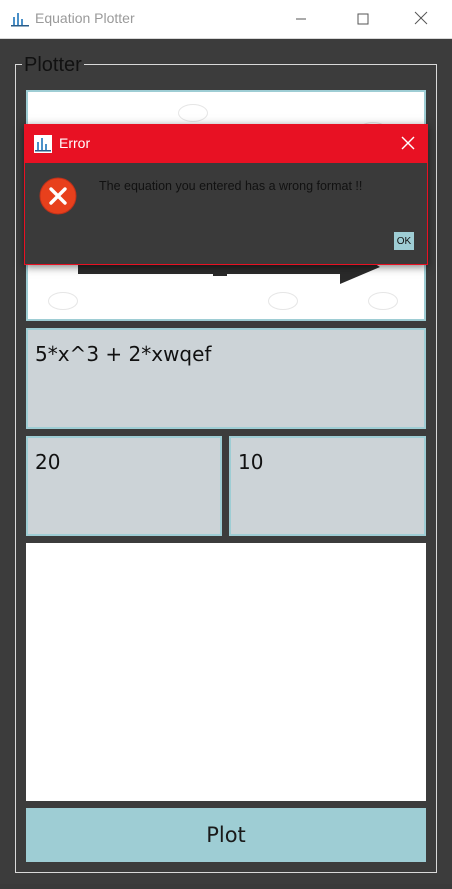 The image size is (452, 889). Describe the element at coordinates (53, 65) in the screenshot. I see `plotter-legend: Plotter` at that location.